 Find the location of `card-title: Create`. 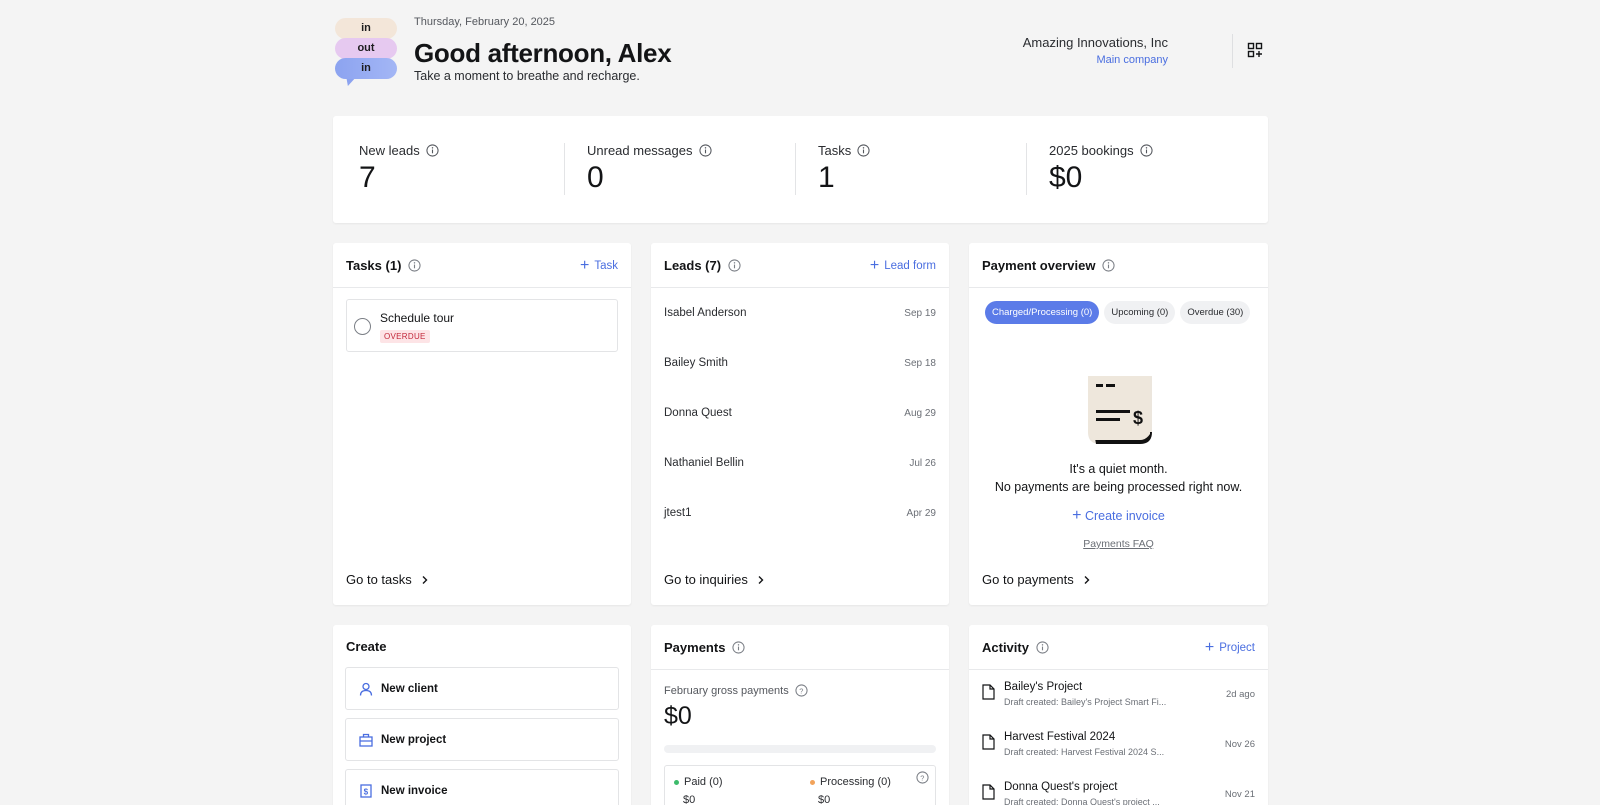

card-title: Create is located at coordinates (366, 646).